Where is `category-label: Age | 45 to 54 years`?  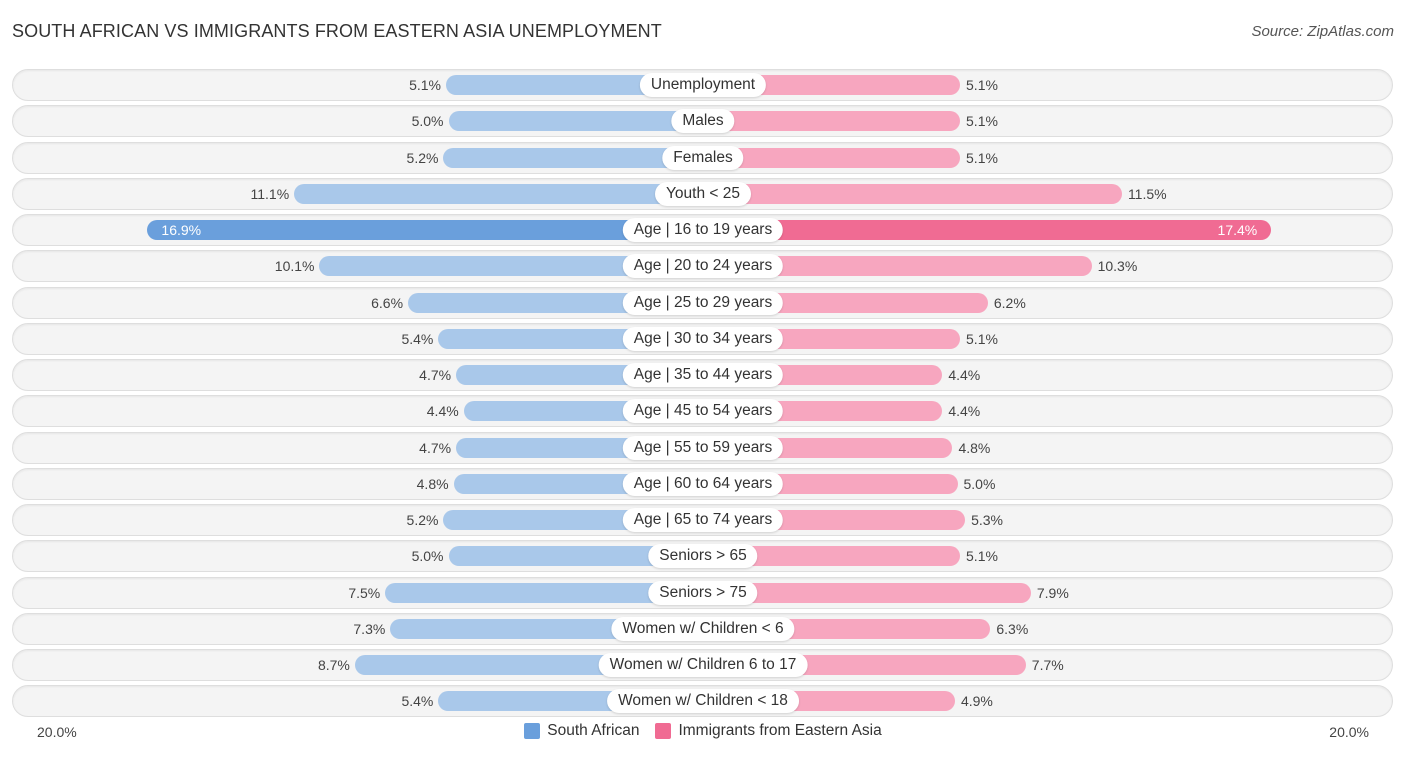 category-label: Age | 45 to 54 years is located at coordinates (703, 411).